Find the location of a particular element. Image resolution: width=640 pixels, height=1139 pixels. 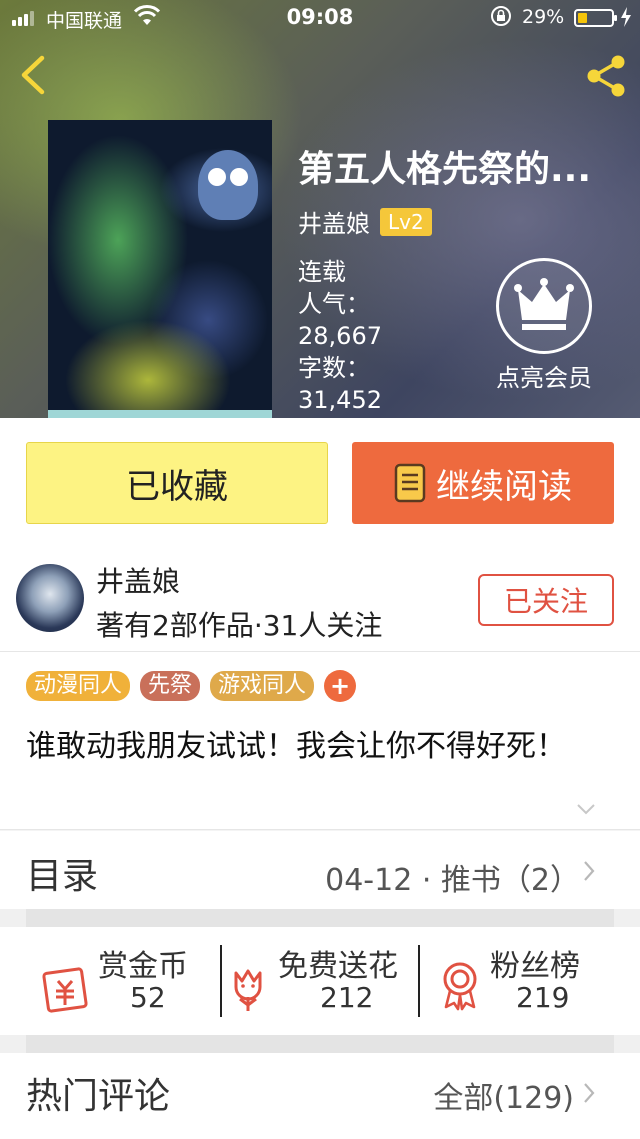

author-card: 井盖娘 著有2部作品·31人关注 已关注 is located at coordinates (320, 598).